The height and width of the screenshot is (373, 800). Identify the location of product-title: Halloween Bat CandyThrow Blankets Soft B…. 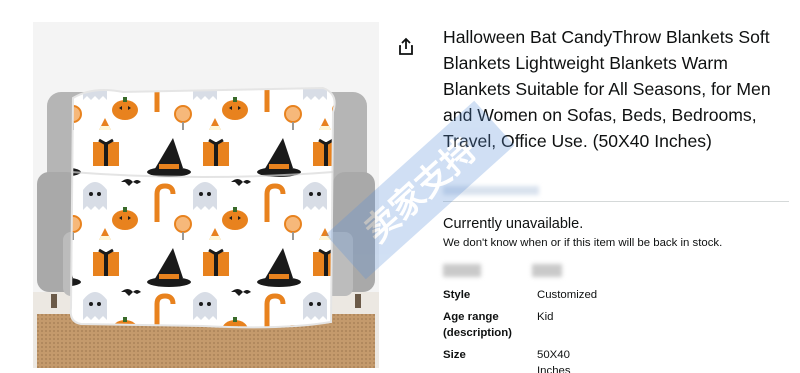
(607, 89).